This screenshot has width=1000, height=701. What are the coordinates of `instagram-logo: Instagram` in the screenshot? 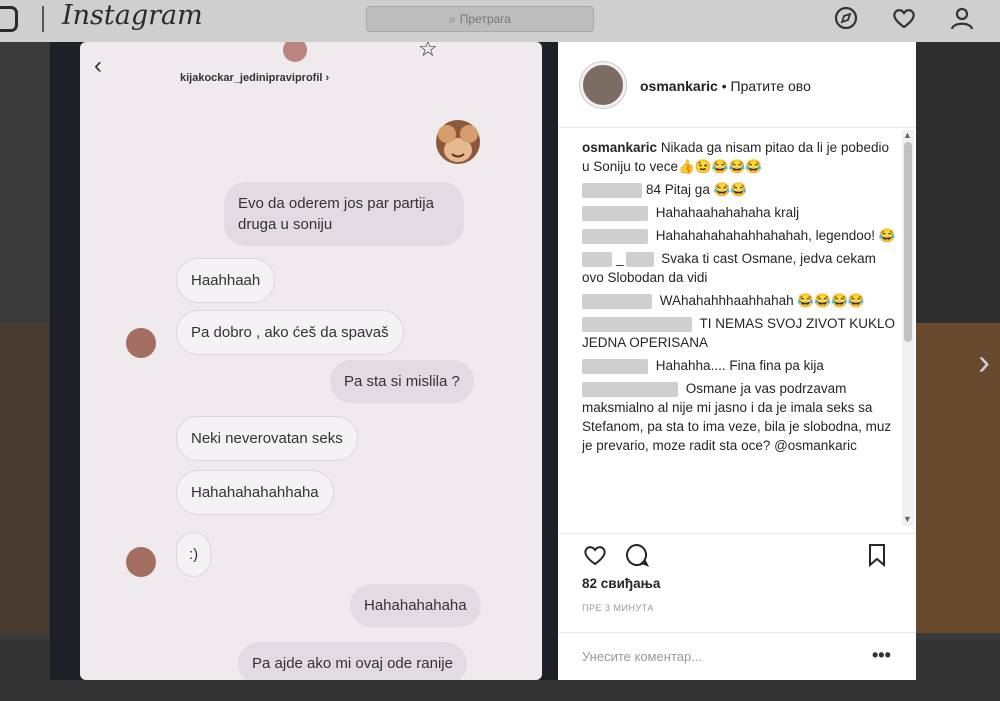 It's located at (132, 15).